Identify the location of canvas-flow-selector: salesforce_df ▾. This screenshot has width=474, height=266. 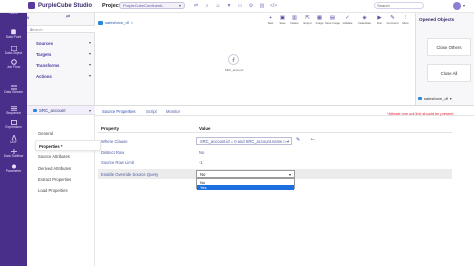
(435, 98).